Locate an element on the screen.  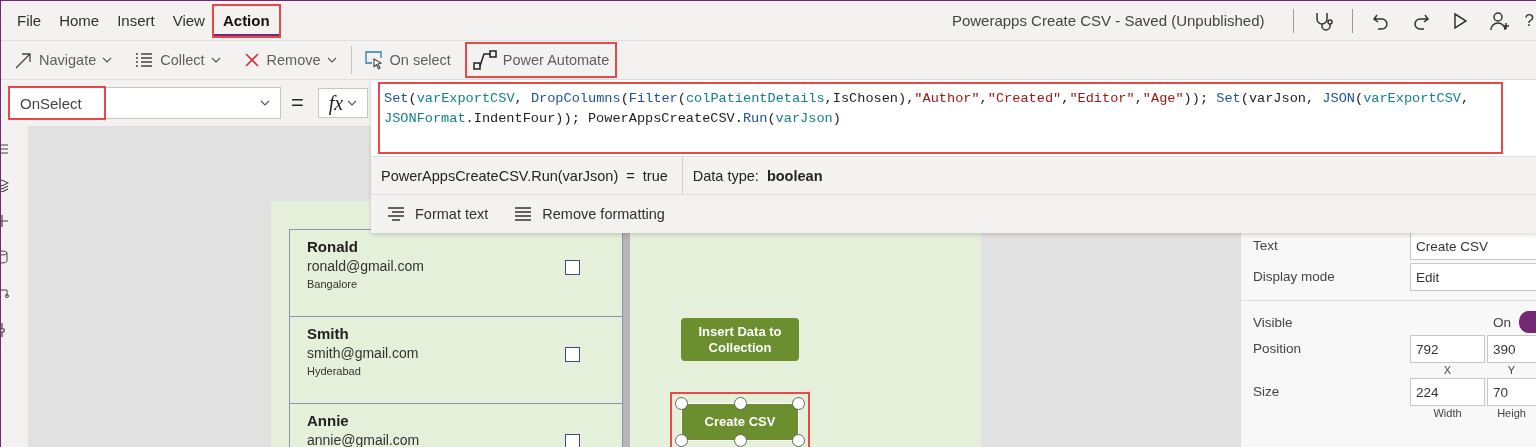
menu-tab: View is located at coordinates (188, 20).